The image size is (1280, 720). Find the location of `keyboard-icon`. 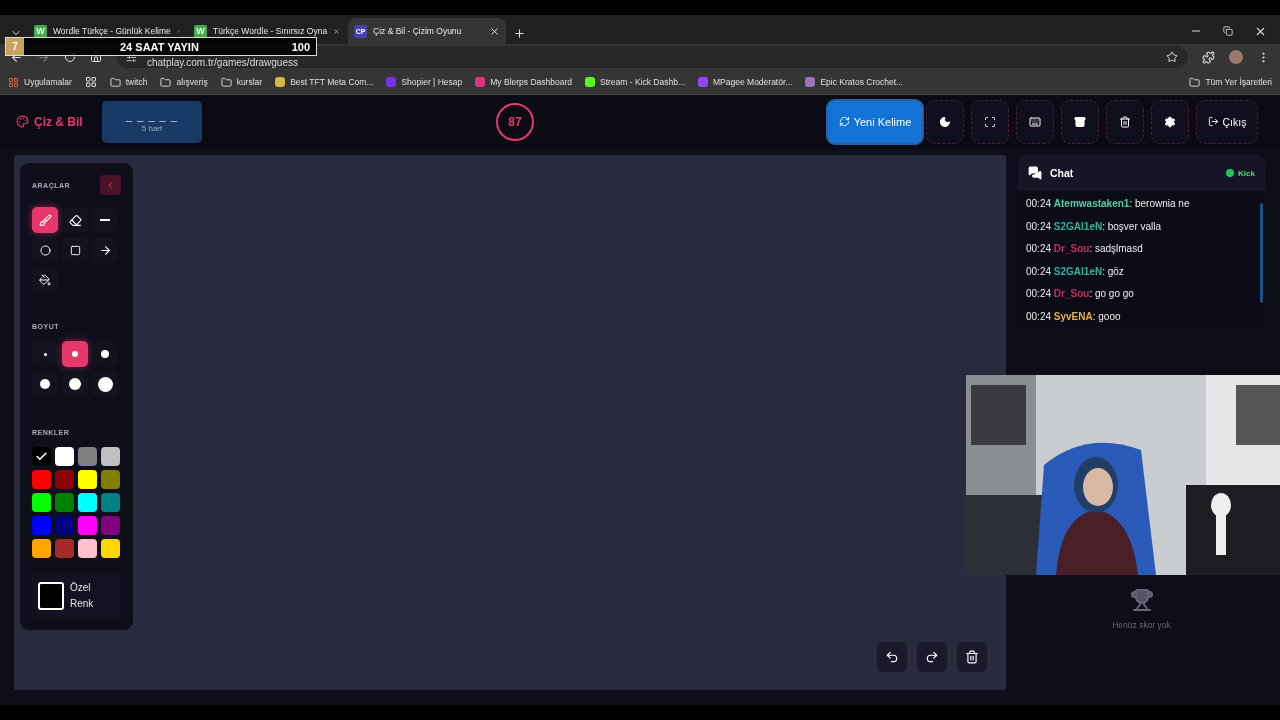

keyboard-icon is located at coordinates (1035, 121).